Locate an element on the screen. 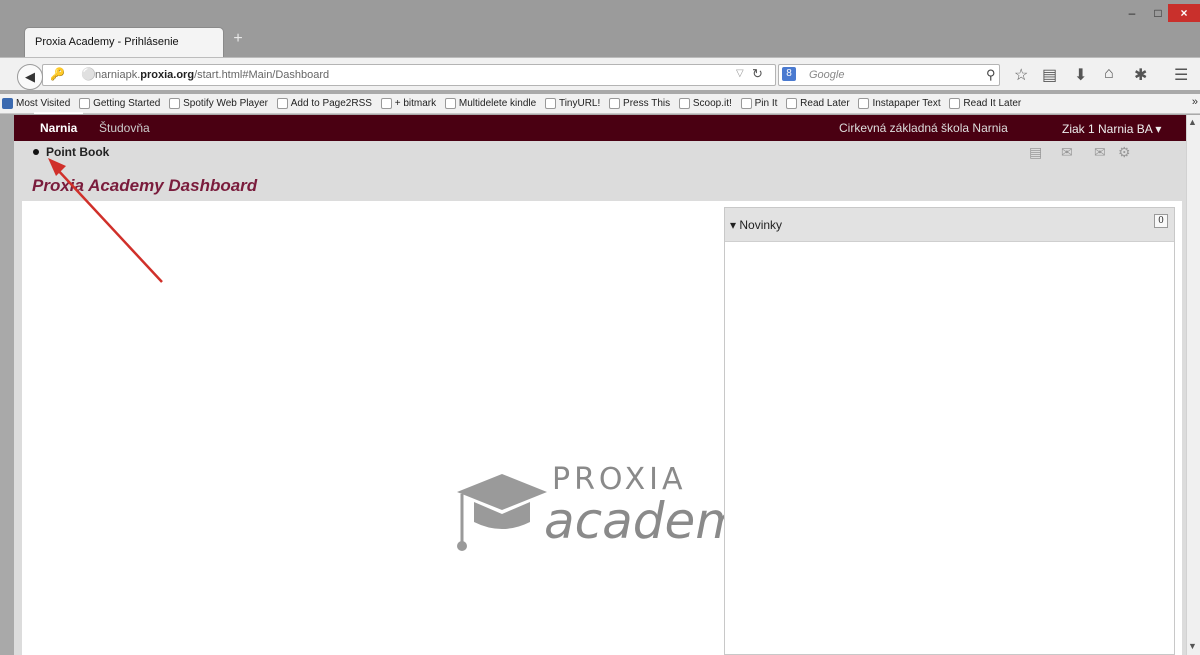 This screenshot has height=655, width=1200. home-icon: ⌂ is located at coordinates (1109, 74).